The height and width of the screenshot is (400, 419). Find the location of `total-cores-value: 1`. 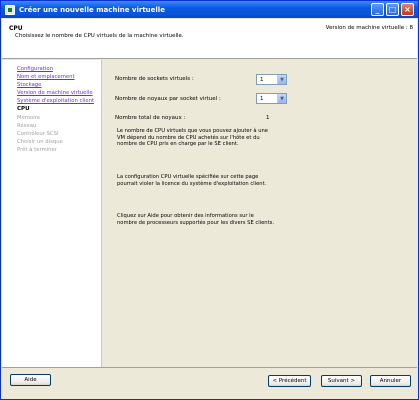

total-cores-value: 1 is located at coordinates (268, 118).